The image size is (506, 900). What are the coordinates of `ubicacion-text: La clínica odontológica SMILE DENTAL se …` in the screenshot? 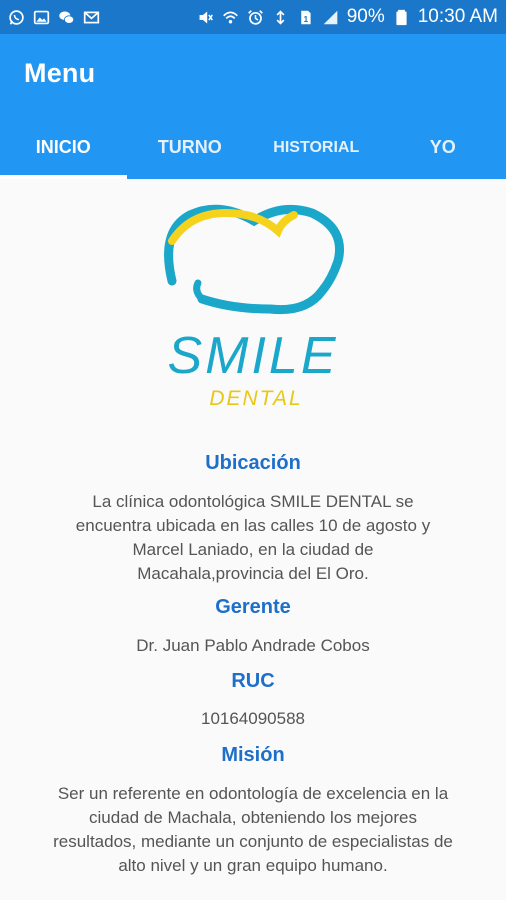 It's located at (253, 537).